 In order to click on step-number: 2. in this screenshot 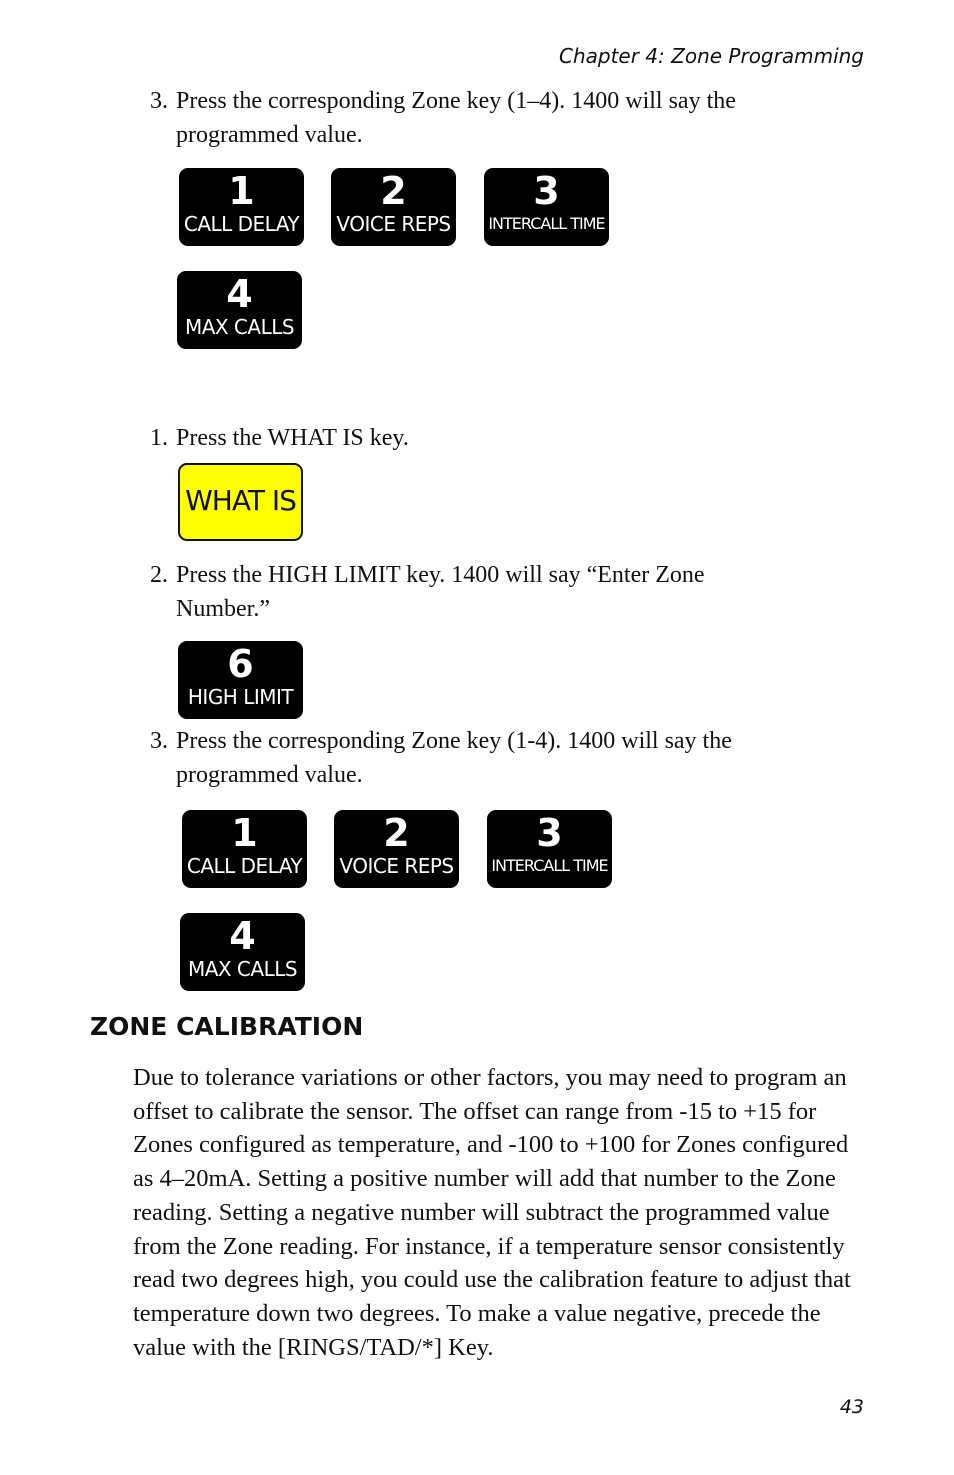, I will do `click(159, 575)`.